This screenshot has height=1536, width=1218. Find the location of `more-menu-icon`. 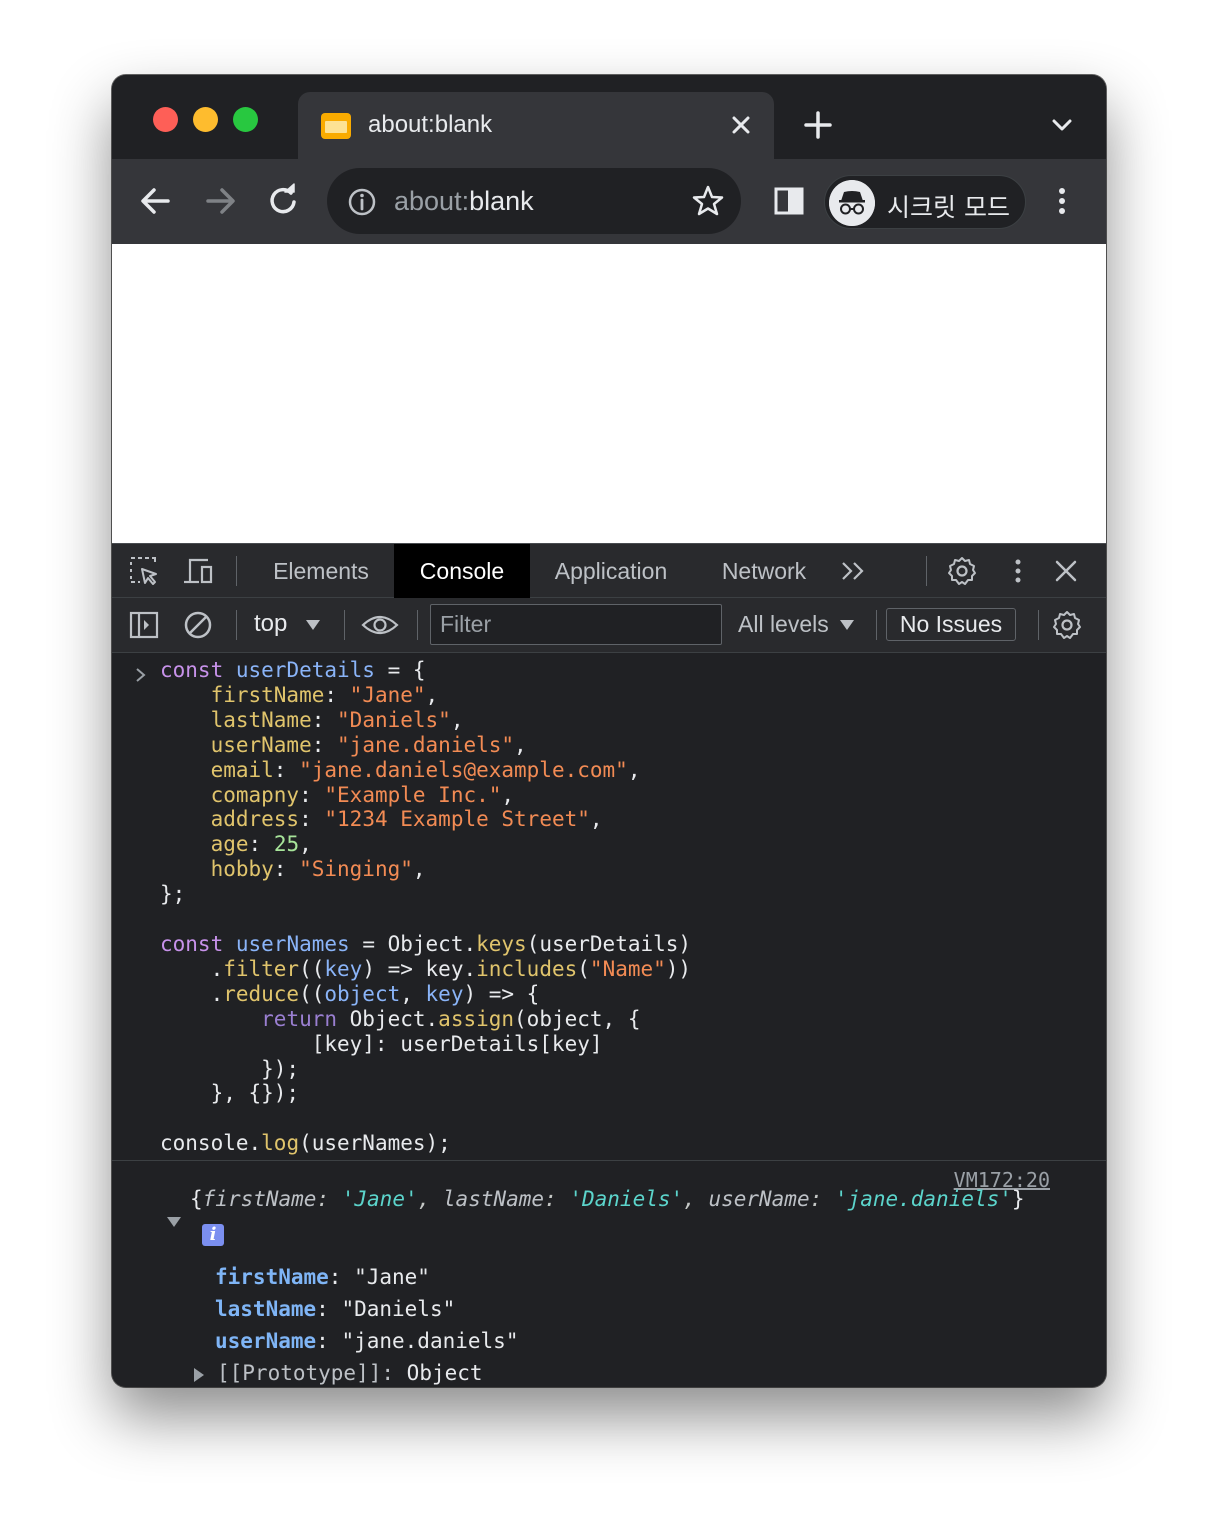

more-menu-icon is located at coordinates (1062, 201).